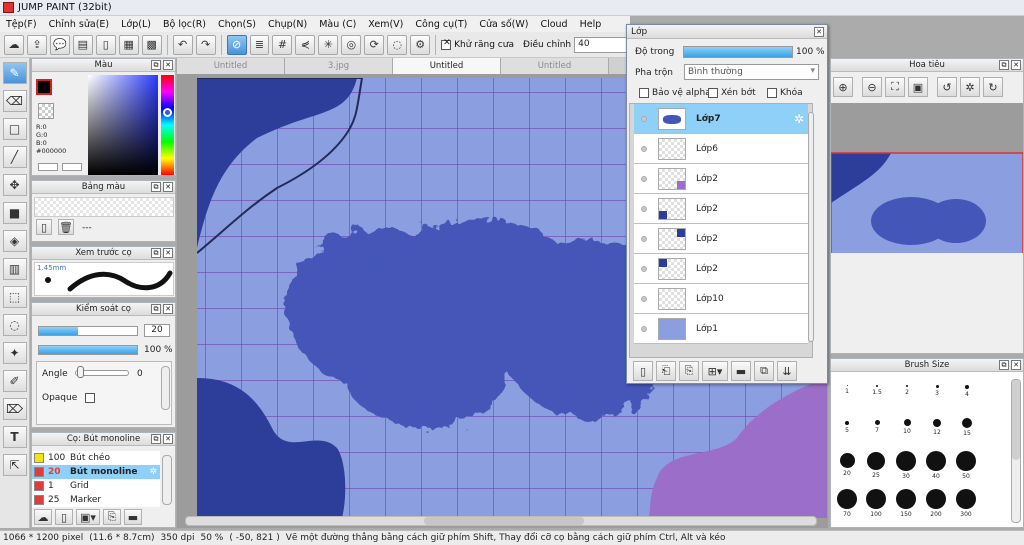 The width and height of the screenshot is (1024, 545). Describe the element at coordinates (741, 371) in the screenshot. I see `layer-folder-icon: ▬` at that location.